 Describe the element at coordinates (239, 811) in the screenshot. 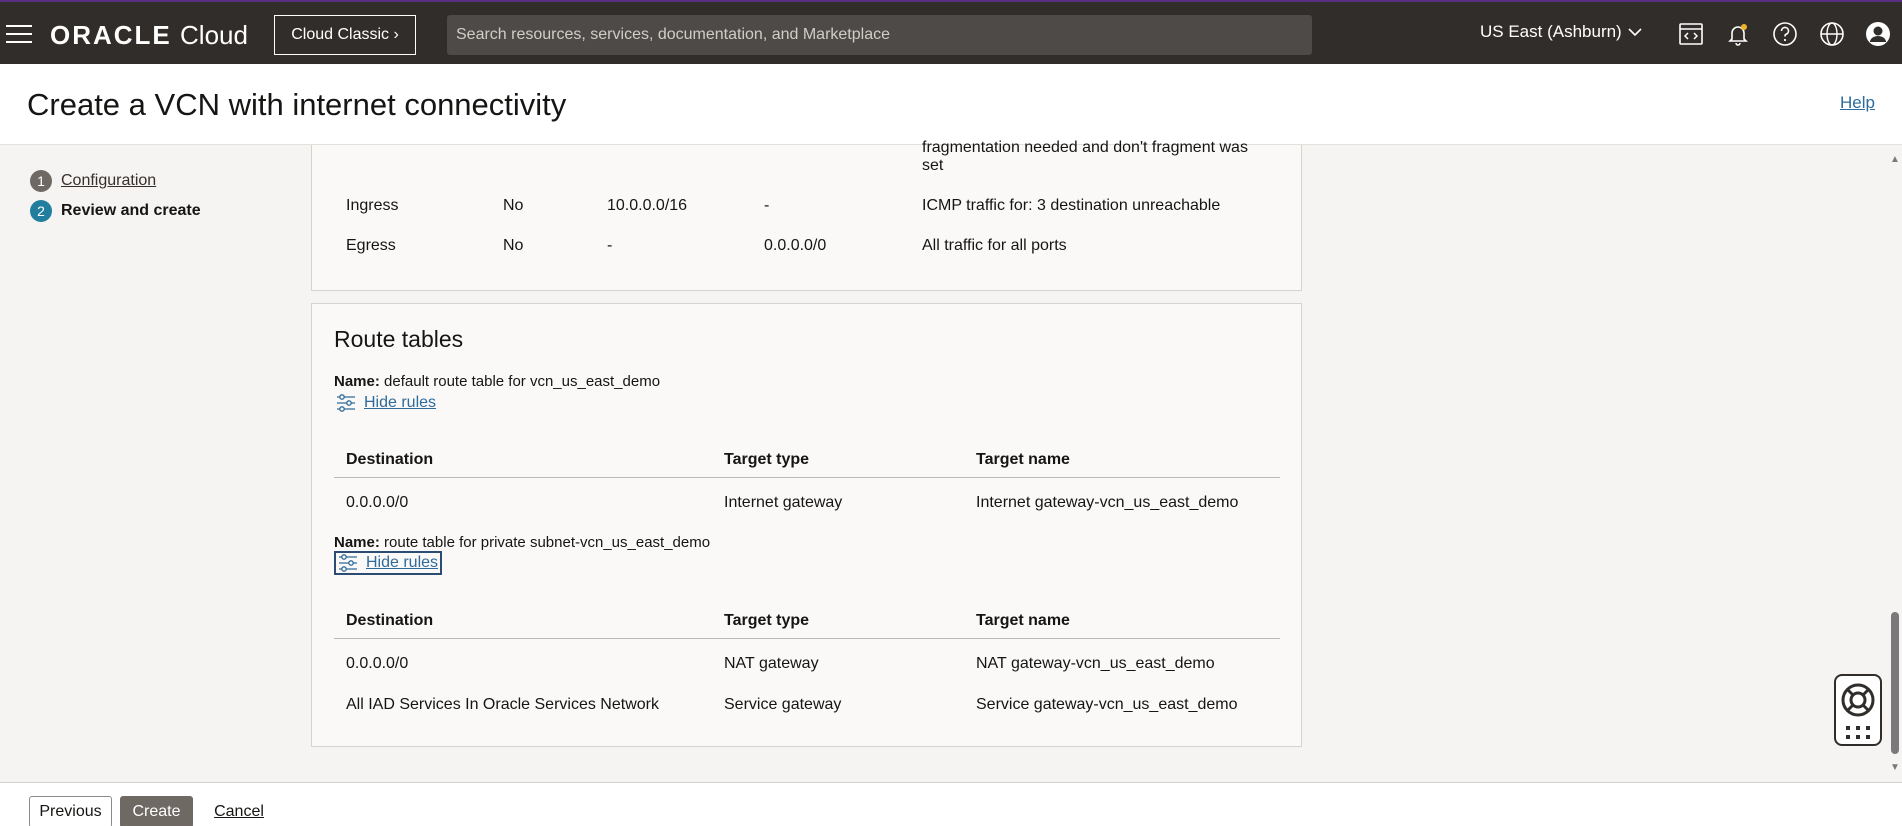

I see `cancel-link: Cancel` at that location.